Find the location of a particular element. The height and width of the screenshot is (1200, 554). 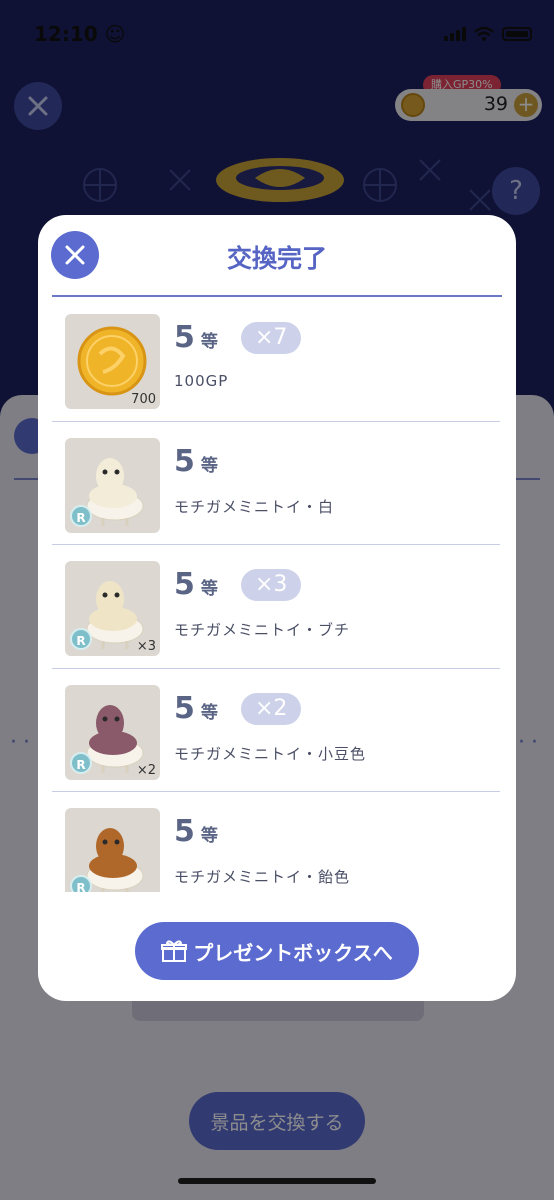

item-name: 100GP is located at coordinates (201, 381).